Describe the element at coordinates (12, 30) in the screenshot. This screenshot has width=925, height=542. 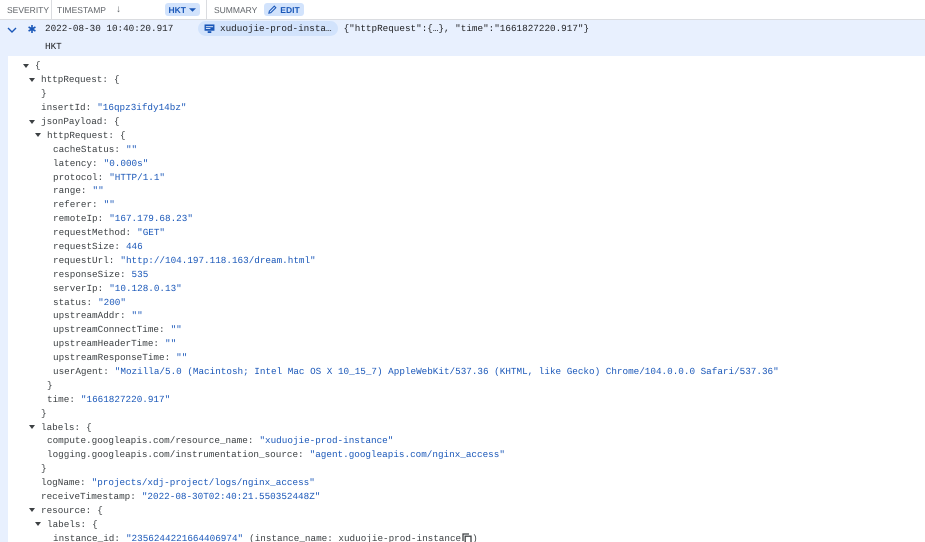
I see `chevron-icon` at that location.